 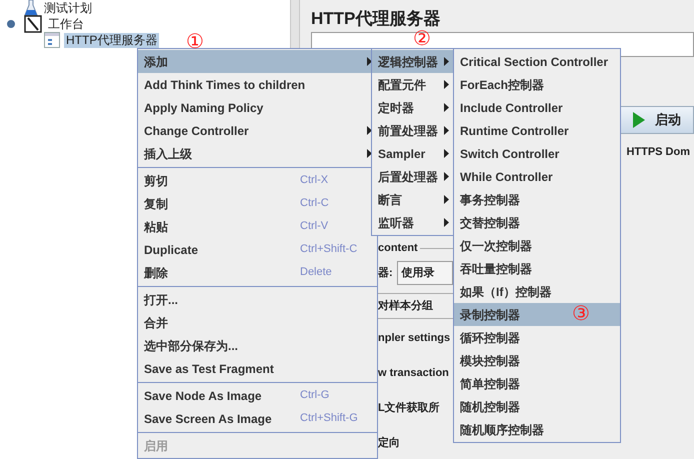 I want to click on menu-item: ForEach控制器, so click(x=537, y=84).